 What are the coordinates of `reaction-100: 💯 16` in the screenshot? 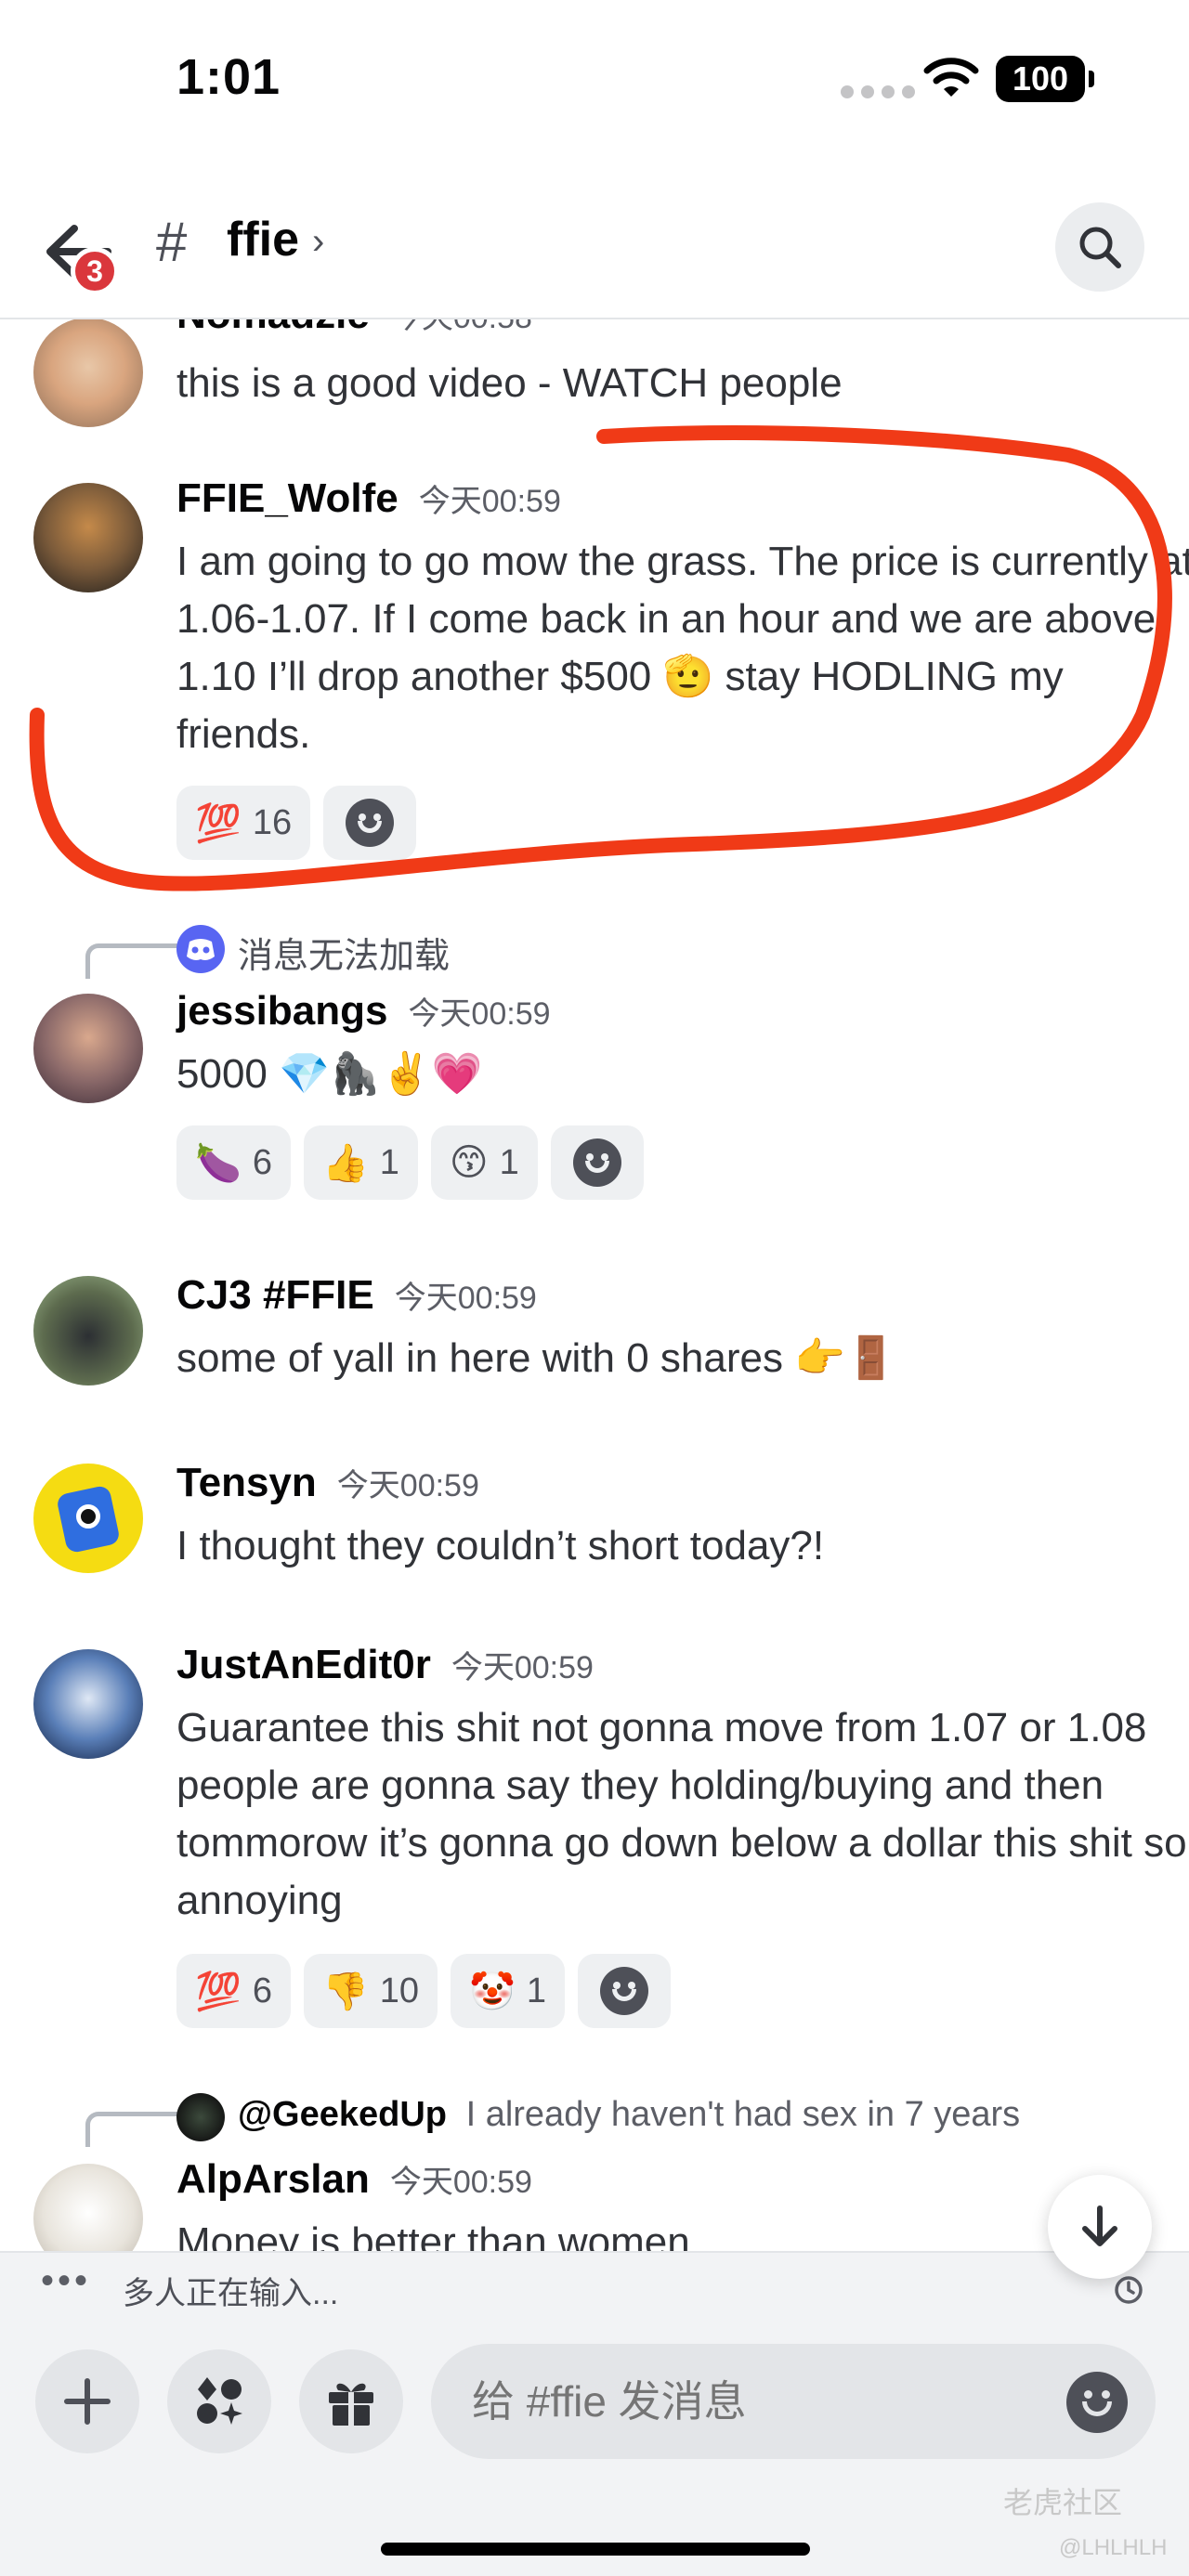 It's located at (244, 823).